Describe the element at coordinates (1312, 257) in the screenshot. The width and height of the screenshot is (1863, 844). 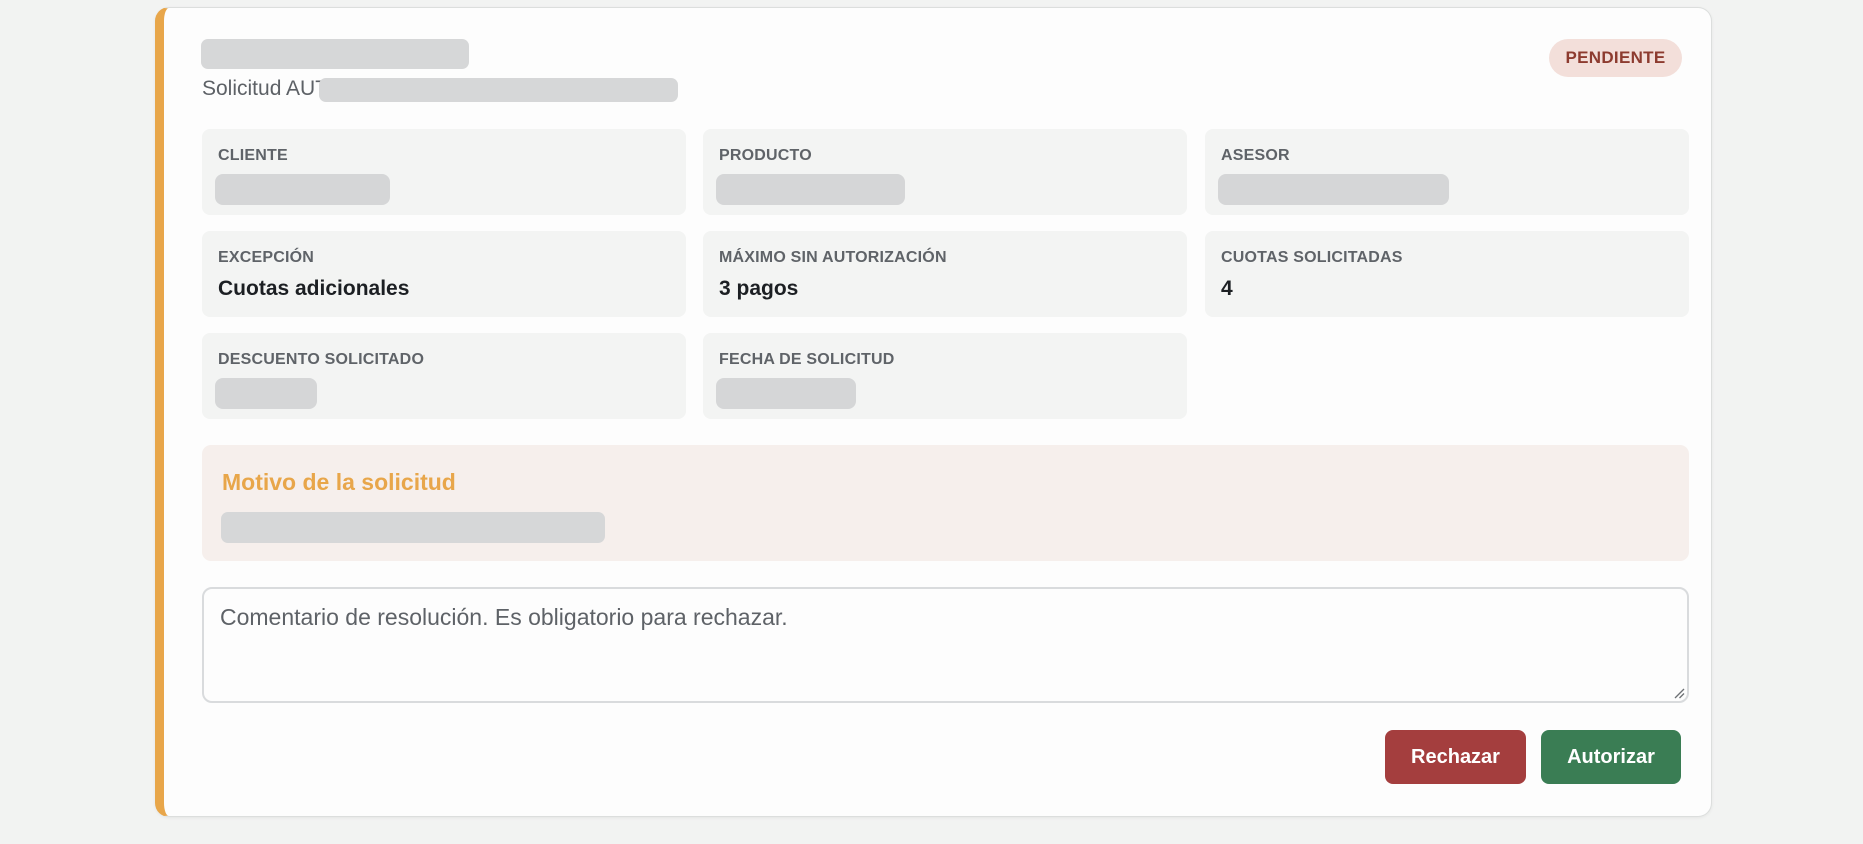
I see `field-label: CUOTAS SOLICITADAS` at that location.